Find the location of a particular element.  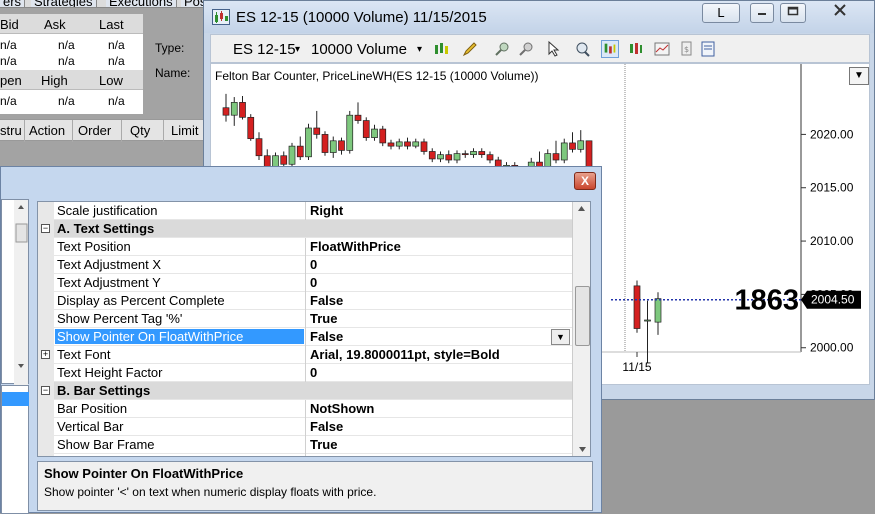

property-row: Show Pointer On FloatWithPrice False ▼ is located at coordinates (305, 337).